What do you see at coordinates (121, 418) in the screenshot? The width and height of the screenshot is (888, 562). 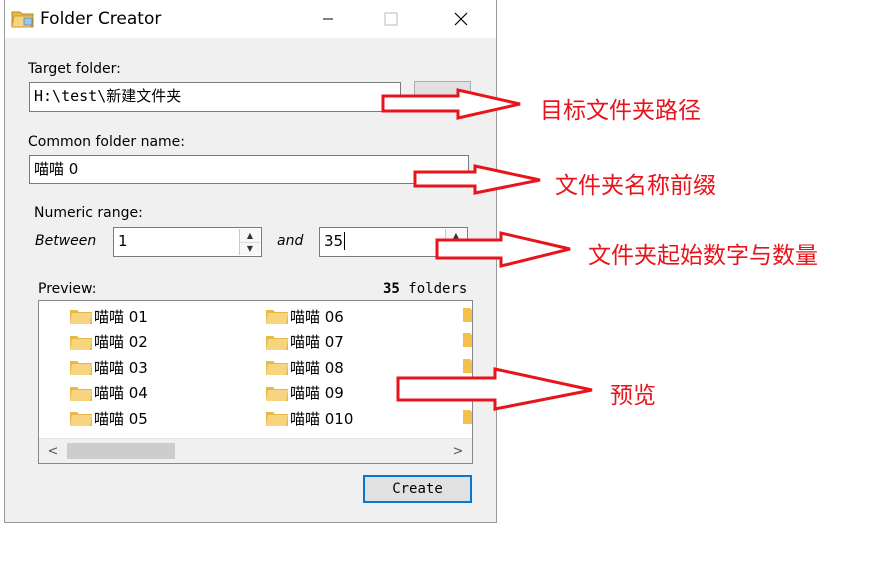 I see `list-item-label: 喵喵 05` at bounding box center [121, 418].